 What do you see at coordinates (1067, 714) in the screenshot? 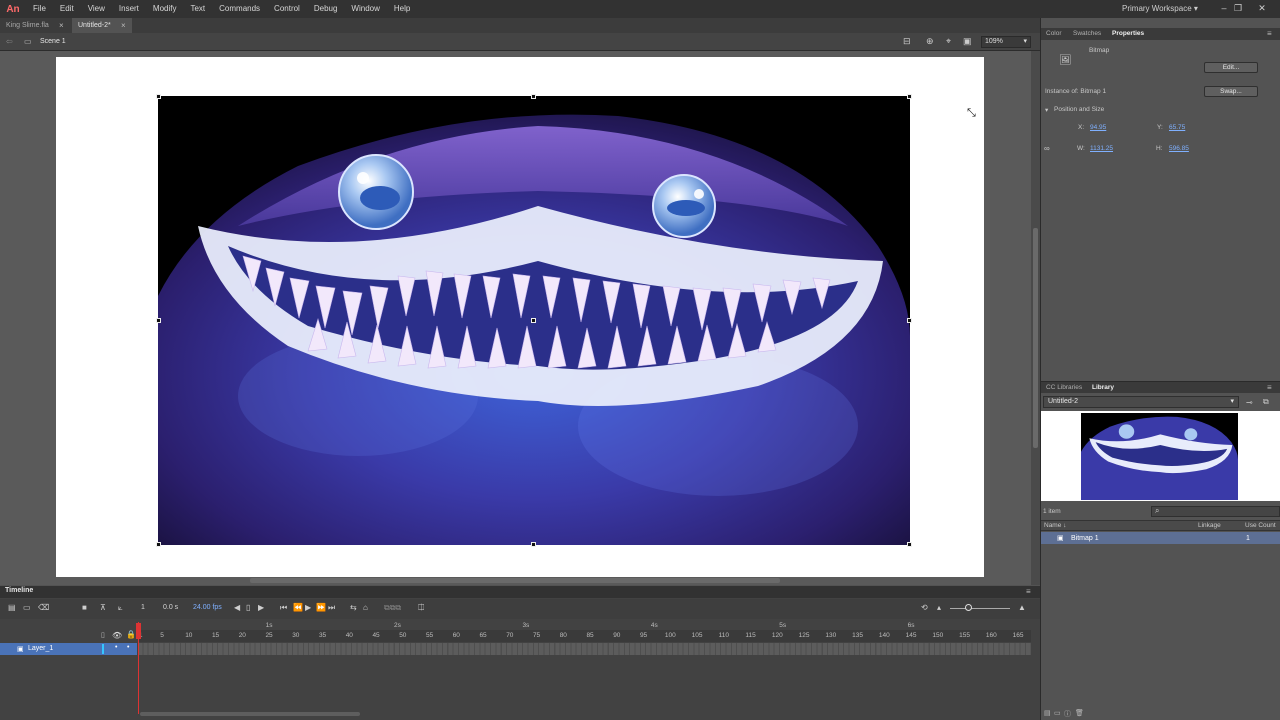
I see `properties-icon: ⓘ` at bounding box center [1067, 714].